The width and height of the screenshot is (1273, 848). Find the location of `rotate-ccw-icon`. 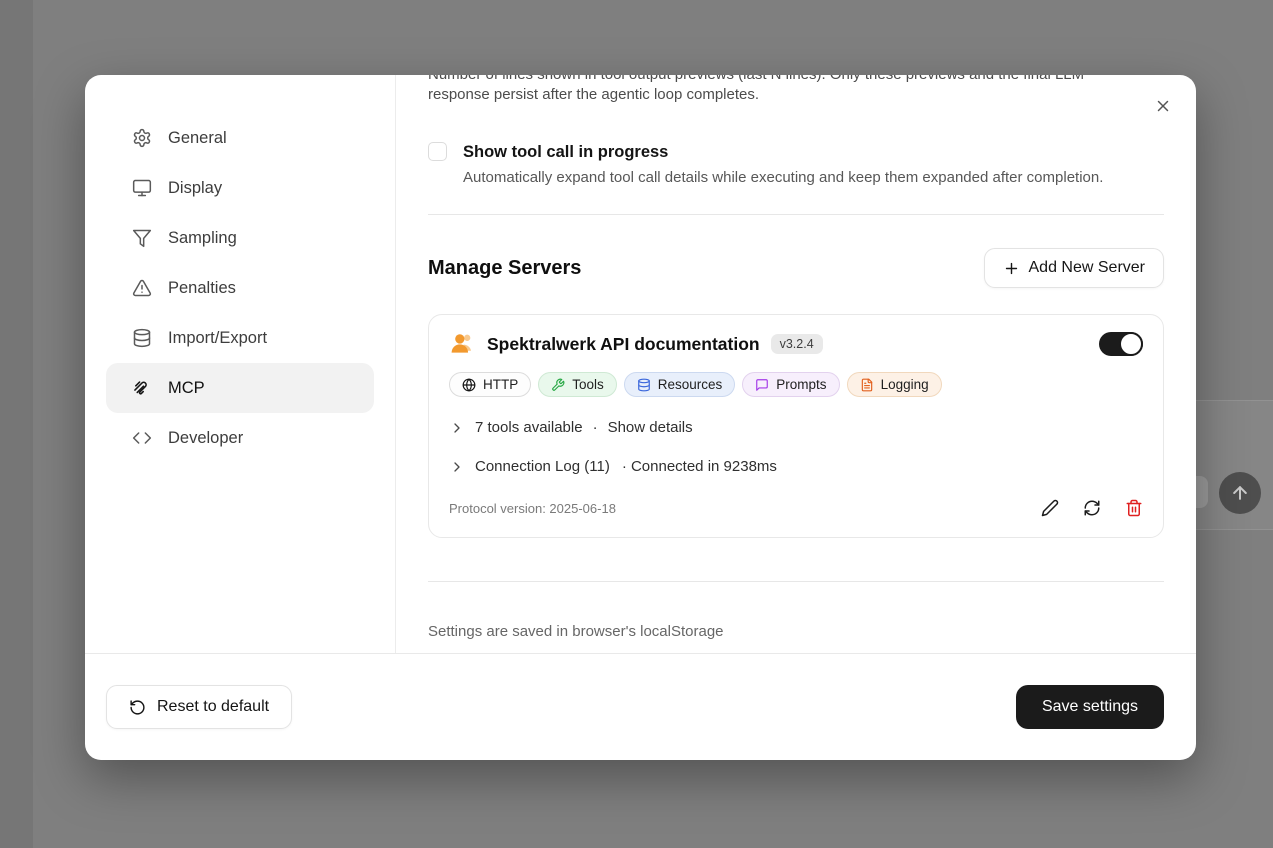

rotate-ccw-icon is located at coordinates (137, 707).